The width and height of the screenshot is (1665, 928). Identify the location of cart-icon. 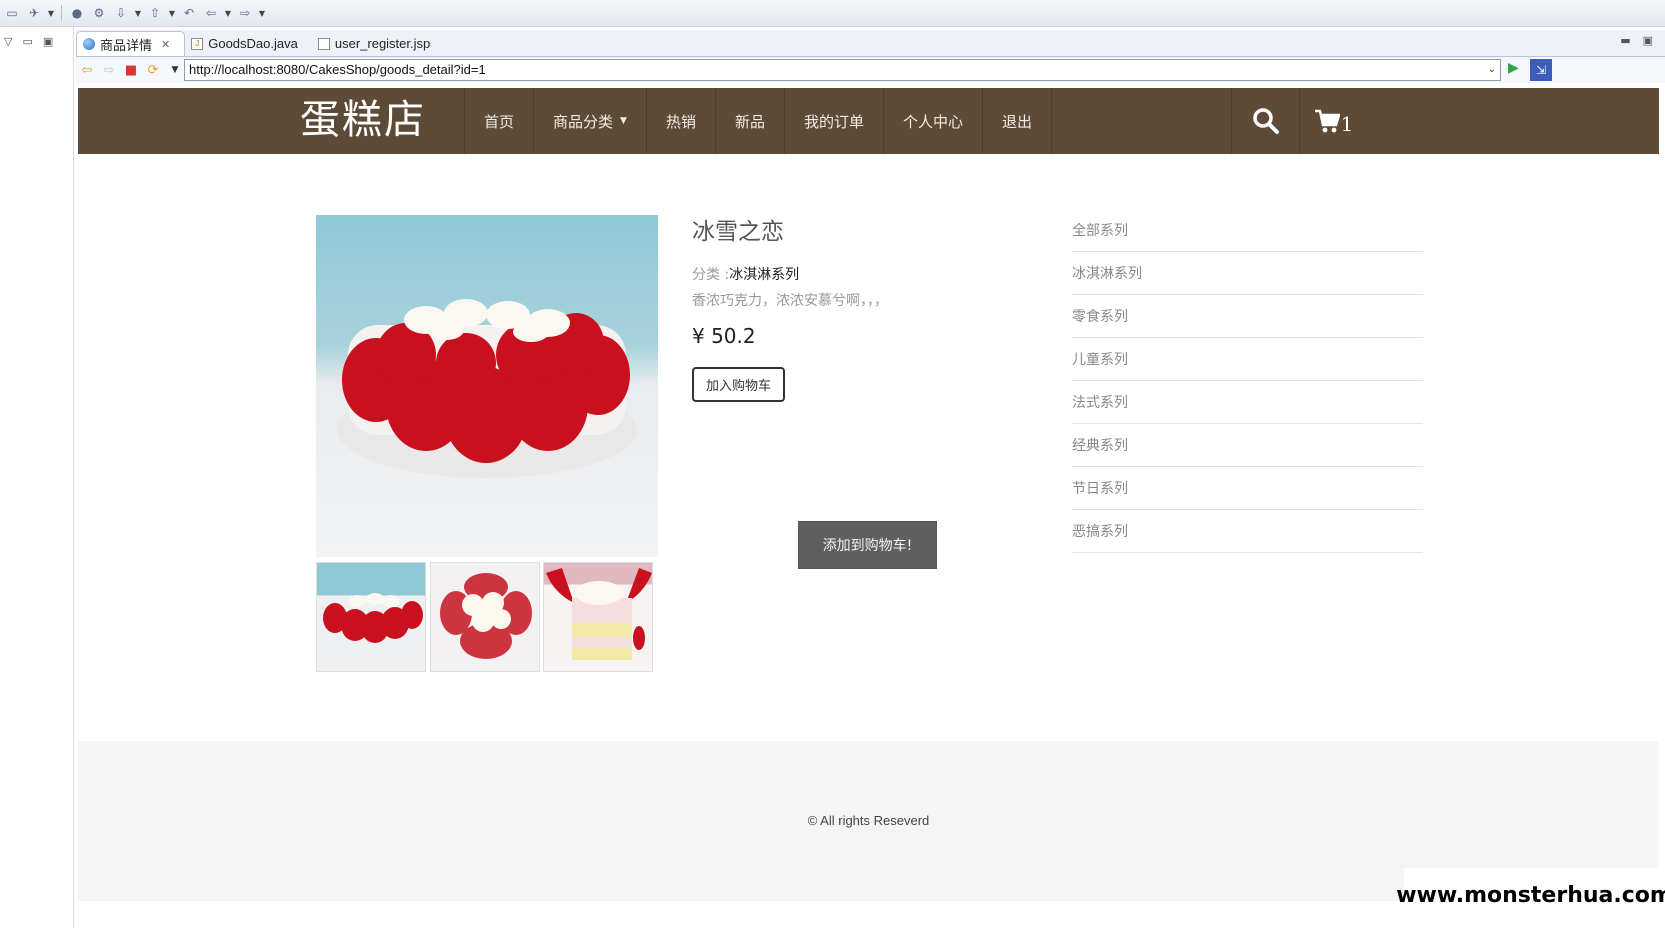
(1327, 121).